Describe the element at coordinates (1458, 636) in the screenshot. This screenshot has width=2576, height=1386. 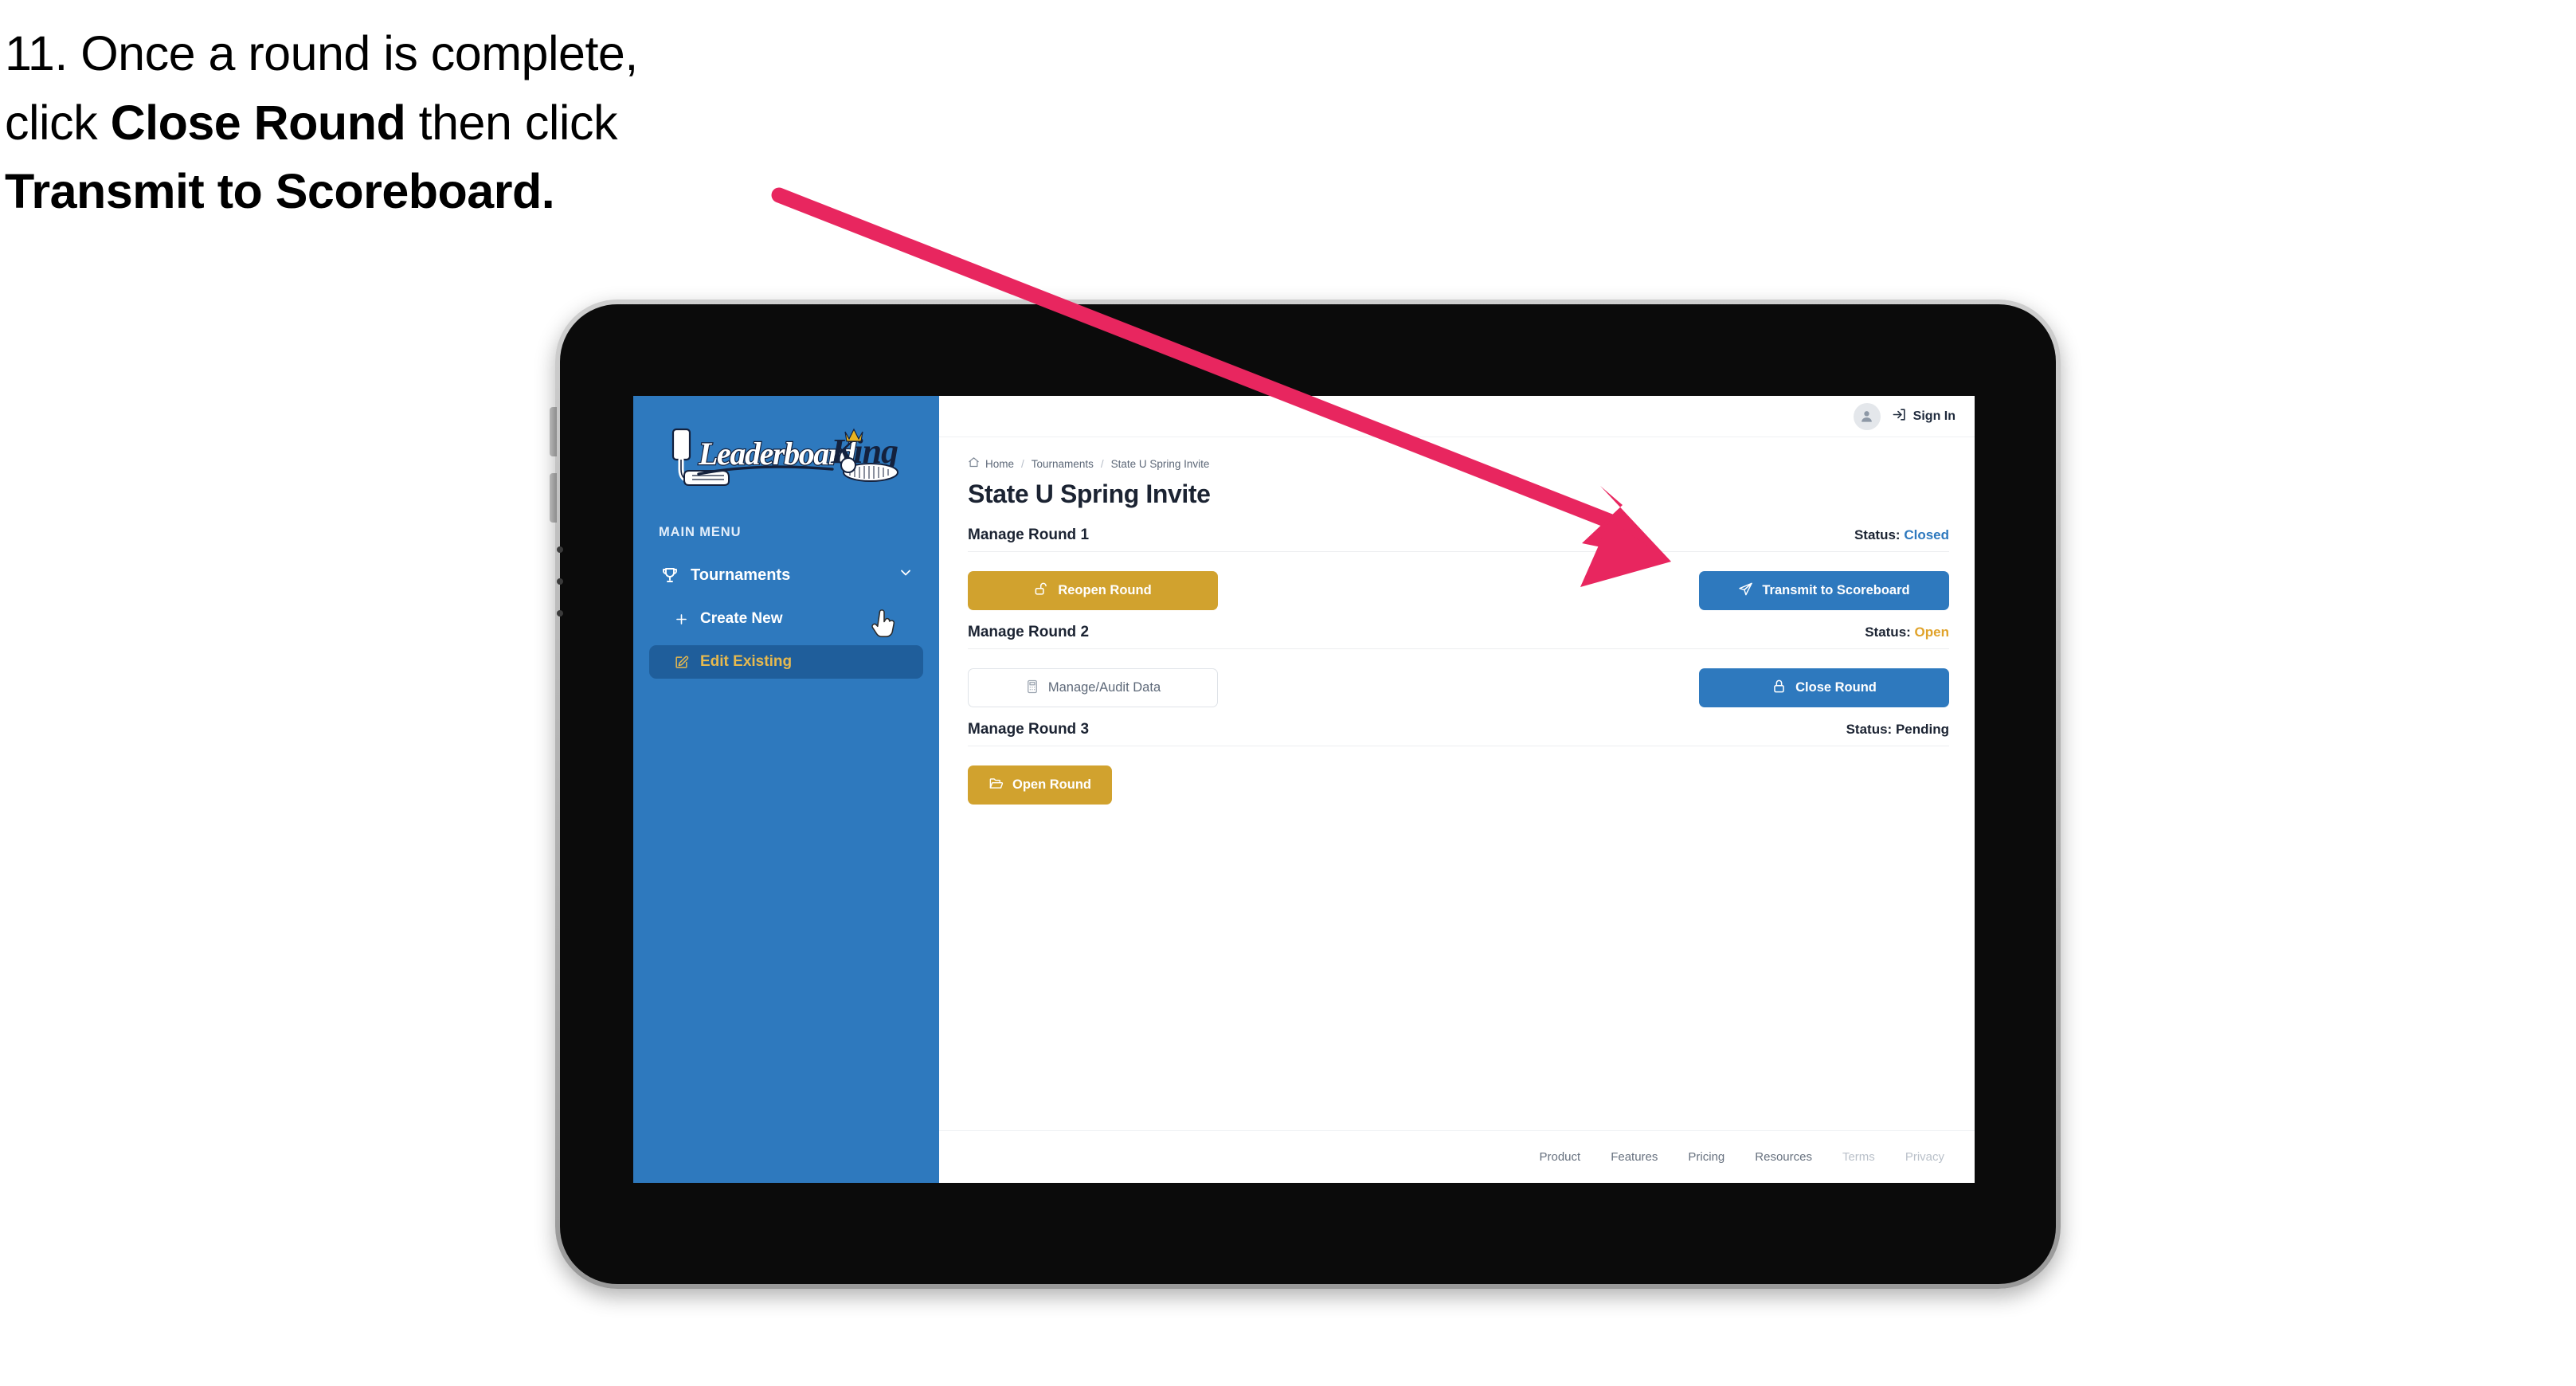
I see `round-2-header: Manage Round 2 Status: Open` at that location.